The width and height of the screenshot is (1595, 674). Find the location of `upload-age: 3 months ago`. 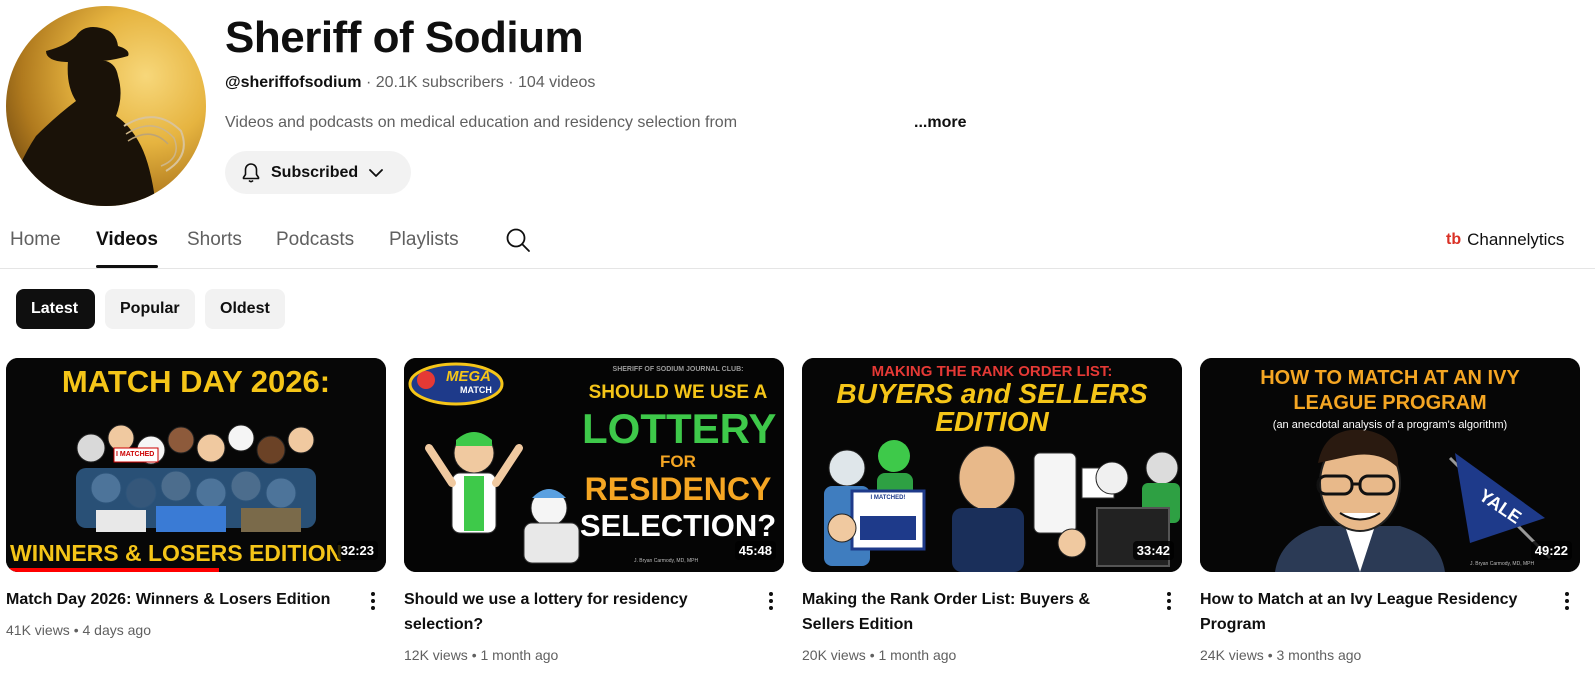

upload-age: 3 months ago is located at coordinates (1319, 655).